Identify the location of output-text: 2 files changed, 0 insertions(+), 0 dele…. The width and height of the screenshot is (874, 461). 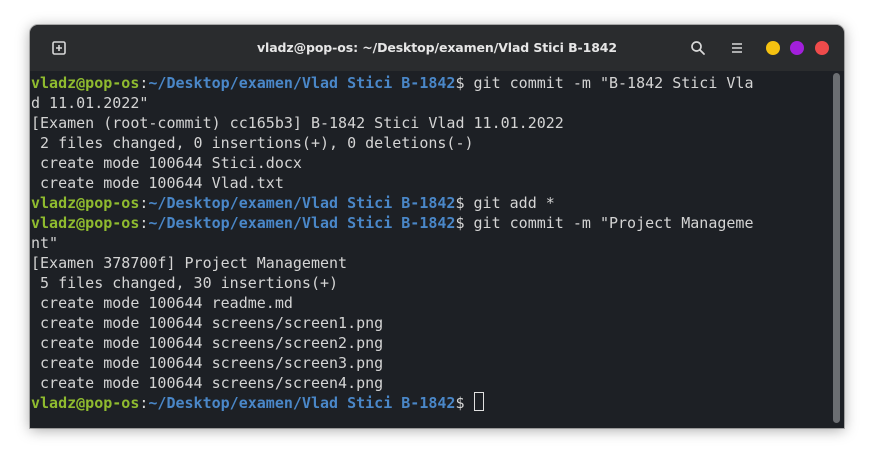
(252, 143).